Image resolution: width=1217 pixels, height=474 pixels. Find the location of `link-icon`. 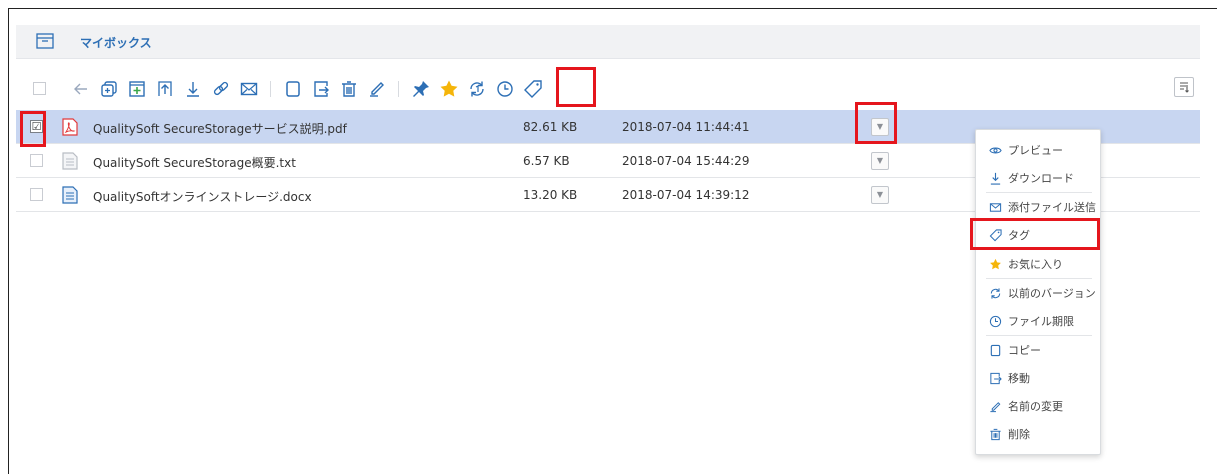

link-icon is located at coordinates (221, 89).